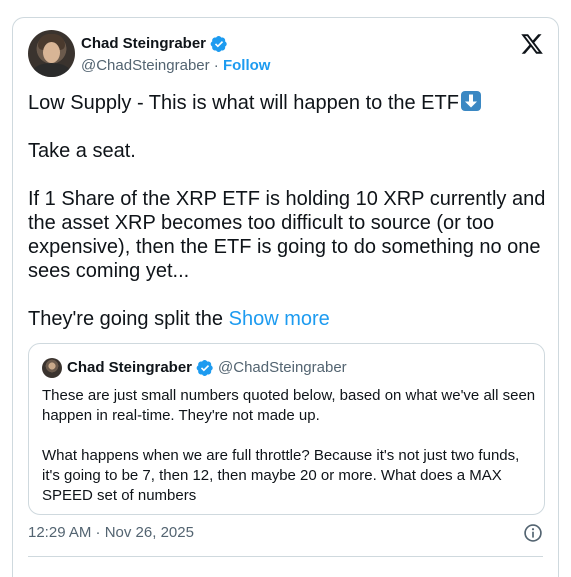 Image resolution: width=571 pixels, height=577 pixels. I want to click on author-avatar, so click(51, 53).